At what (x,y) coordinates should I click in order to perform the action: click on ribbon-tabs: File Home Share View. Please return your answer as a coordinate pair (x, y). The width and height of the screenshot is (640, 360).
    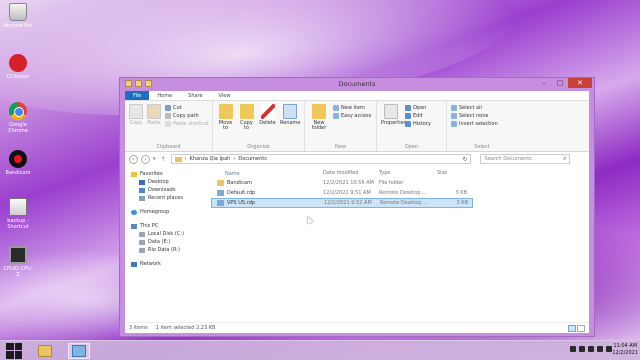
    Looking at the image, I should click on (357, 96).